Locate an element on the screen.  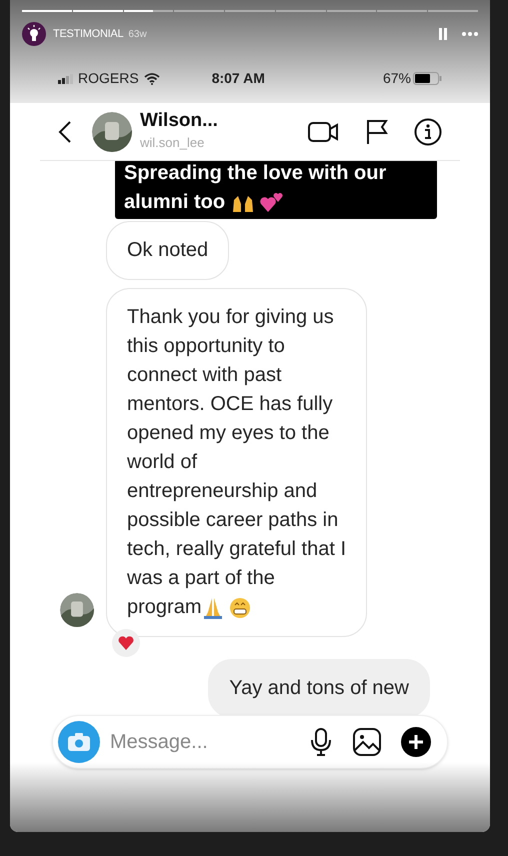
image-icon is located at coordinates (367, 742).